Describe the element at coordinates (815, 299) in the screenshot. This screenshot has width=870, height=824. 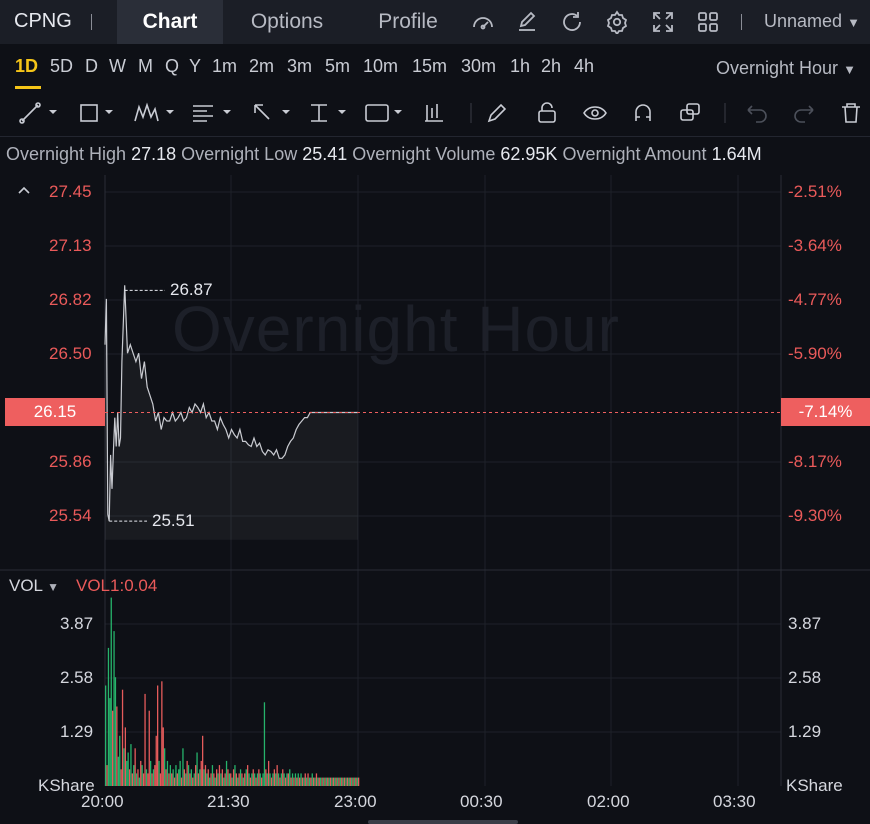
I see `percent-axis-label: -4.77%` at that location.